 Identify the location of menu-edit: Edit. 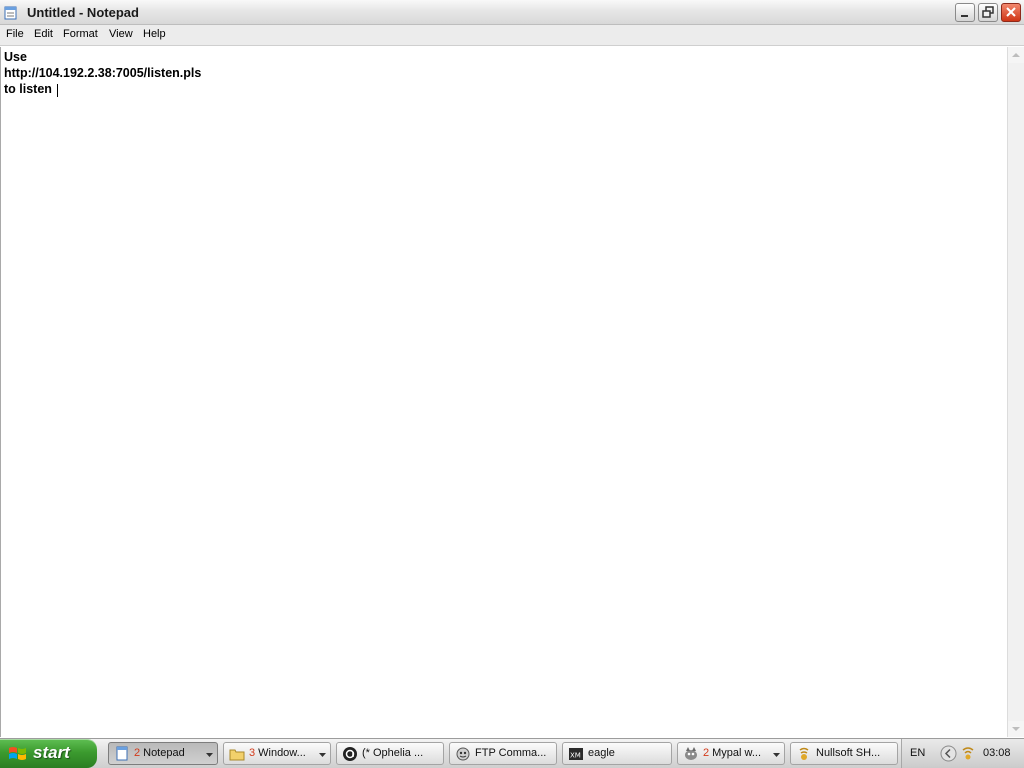
(43, 34).